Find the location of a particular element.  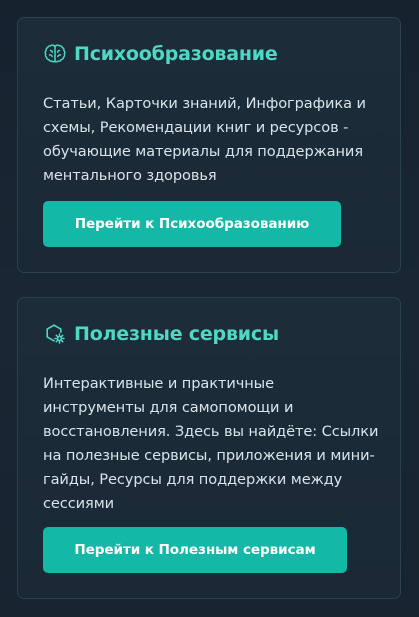

brain-icon is located at coordinates (55, 54).